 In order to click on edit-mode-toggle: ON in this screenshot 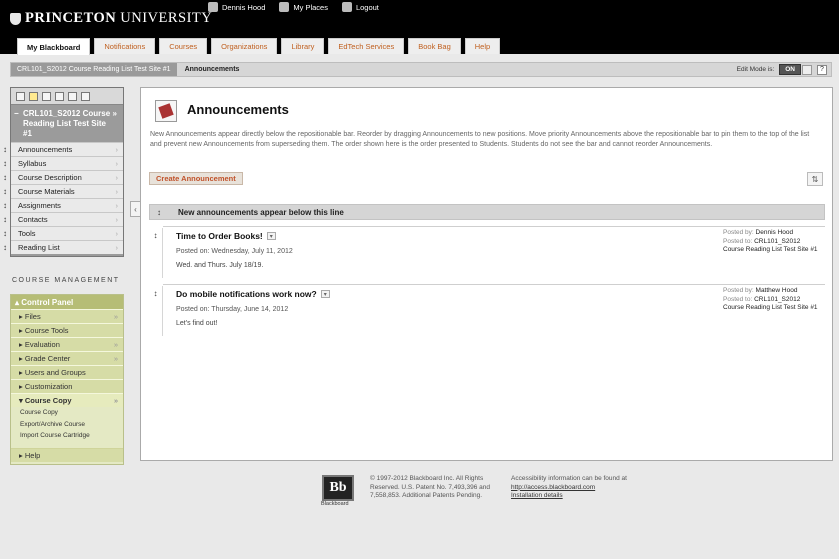, I will do `click(790, 69)`.